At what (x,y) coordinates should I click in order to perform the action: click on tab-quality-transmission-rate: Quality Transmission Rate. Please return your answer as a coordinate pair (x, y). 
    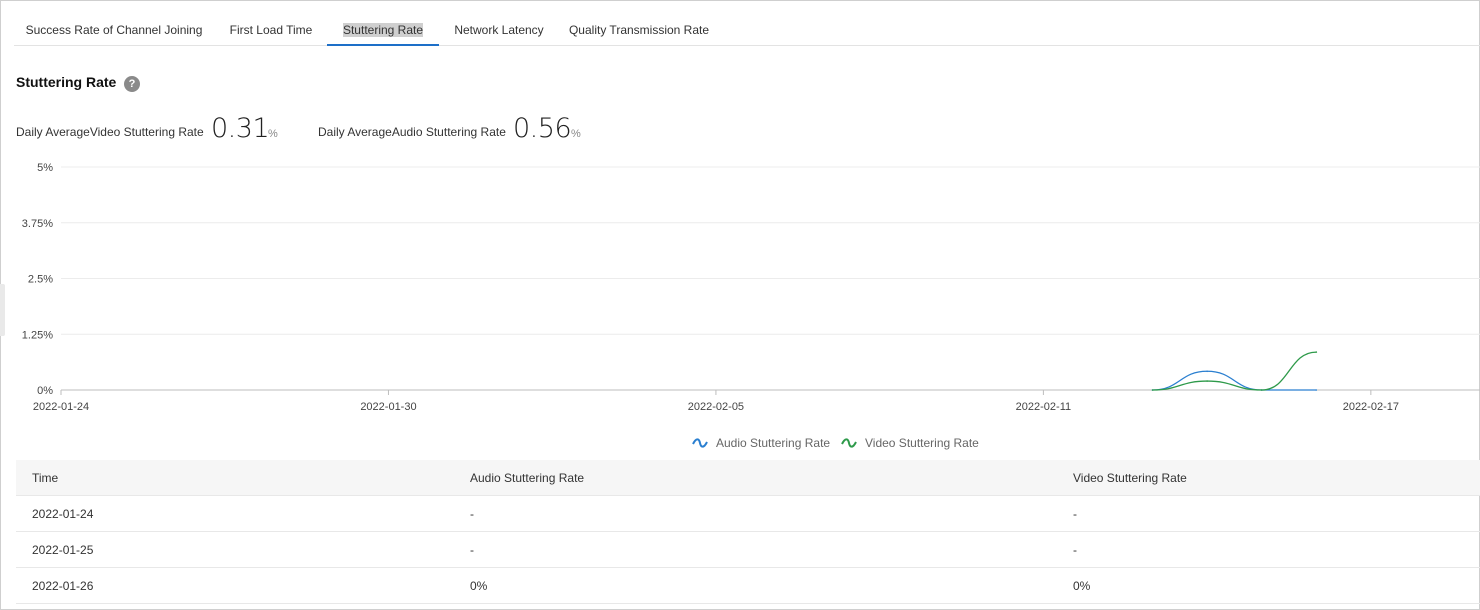
    Looking at the image, I should click on (639, 30).